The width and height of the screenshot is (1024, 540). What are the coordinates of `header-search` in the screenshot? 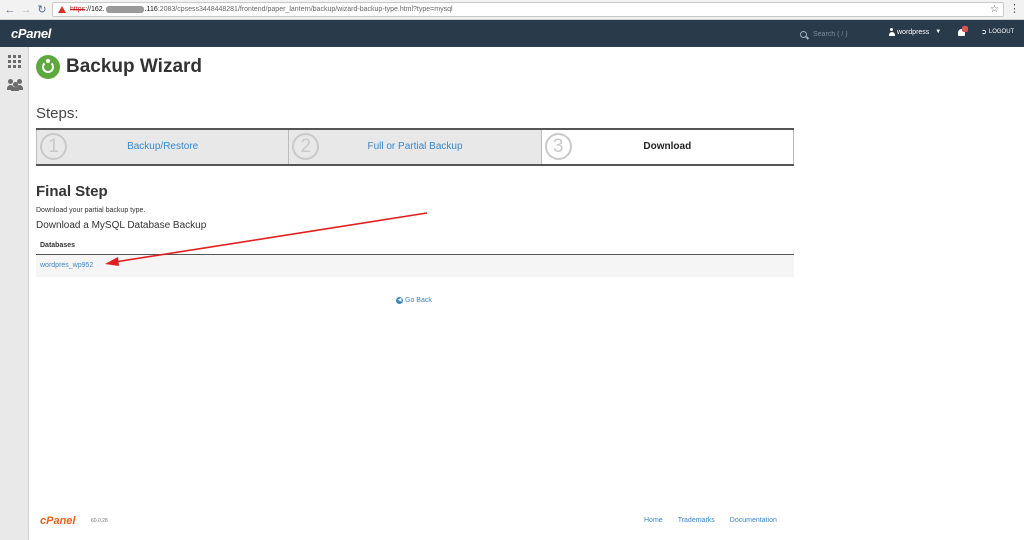 It's located at (841, 34).